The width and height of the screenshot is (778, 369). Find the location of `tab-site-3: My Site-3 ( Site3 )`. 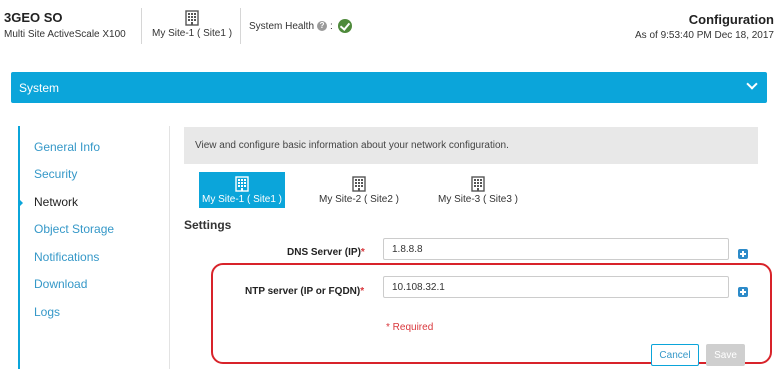

tab-site-3: My Site-3 ( Site3 ) is located at coordinates (478, 190).